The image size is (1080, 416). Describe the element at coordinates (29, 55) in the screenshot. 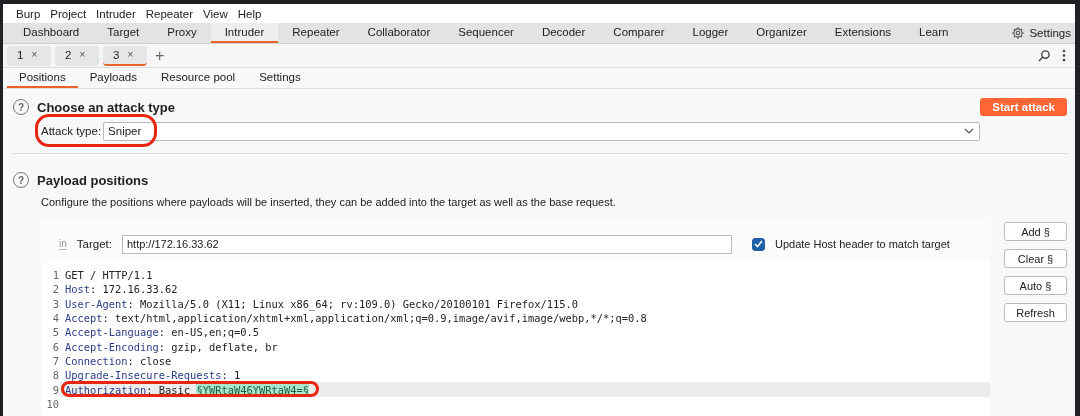

I see `instance-tab: 1 ×` at that location.